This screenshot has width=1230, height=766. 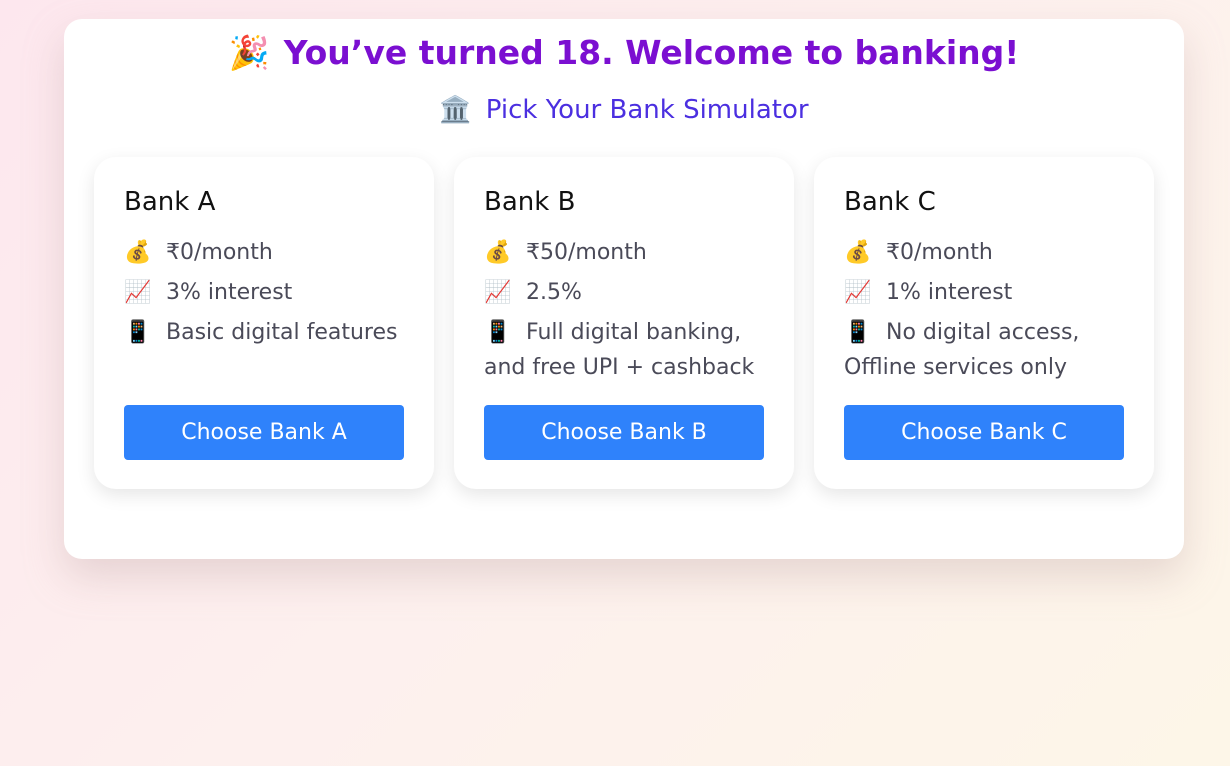 What do you see at coordinates (962, 350) in the screenshot?
I see `digital-features-text: No digital access, Offline services only` at bounding box center [962, 350].